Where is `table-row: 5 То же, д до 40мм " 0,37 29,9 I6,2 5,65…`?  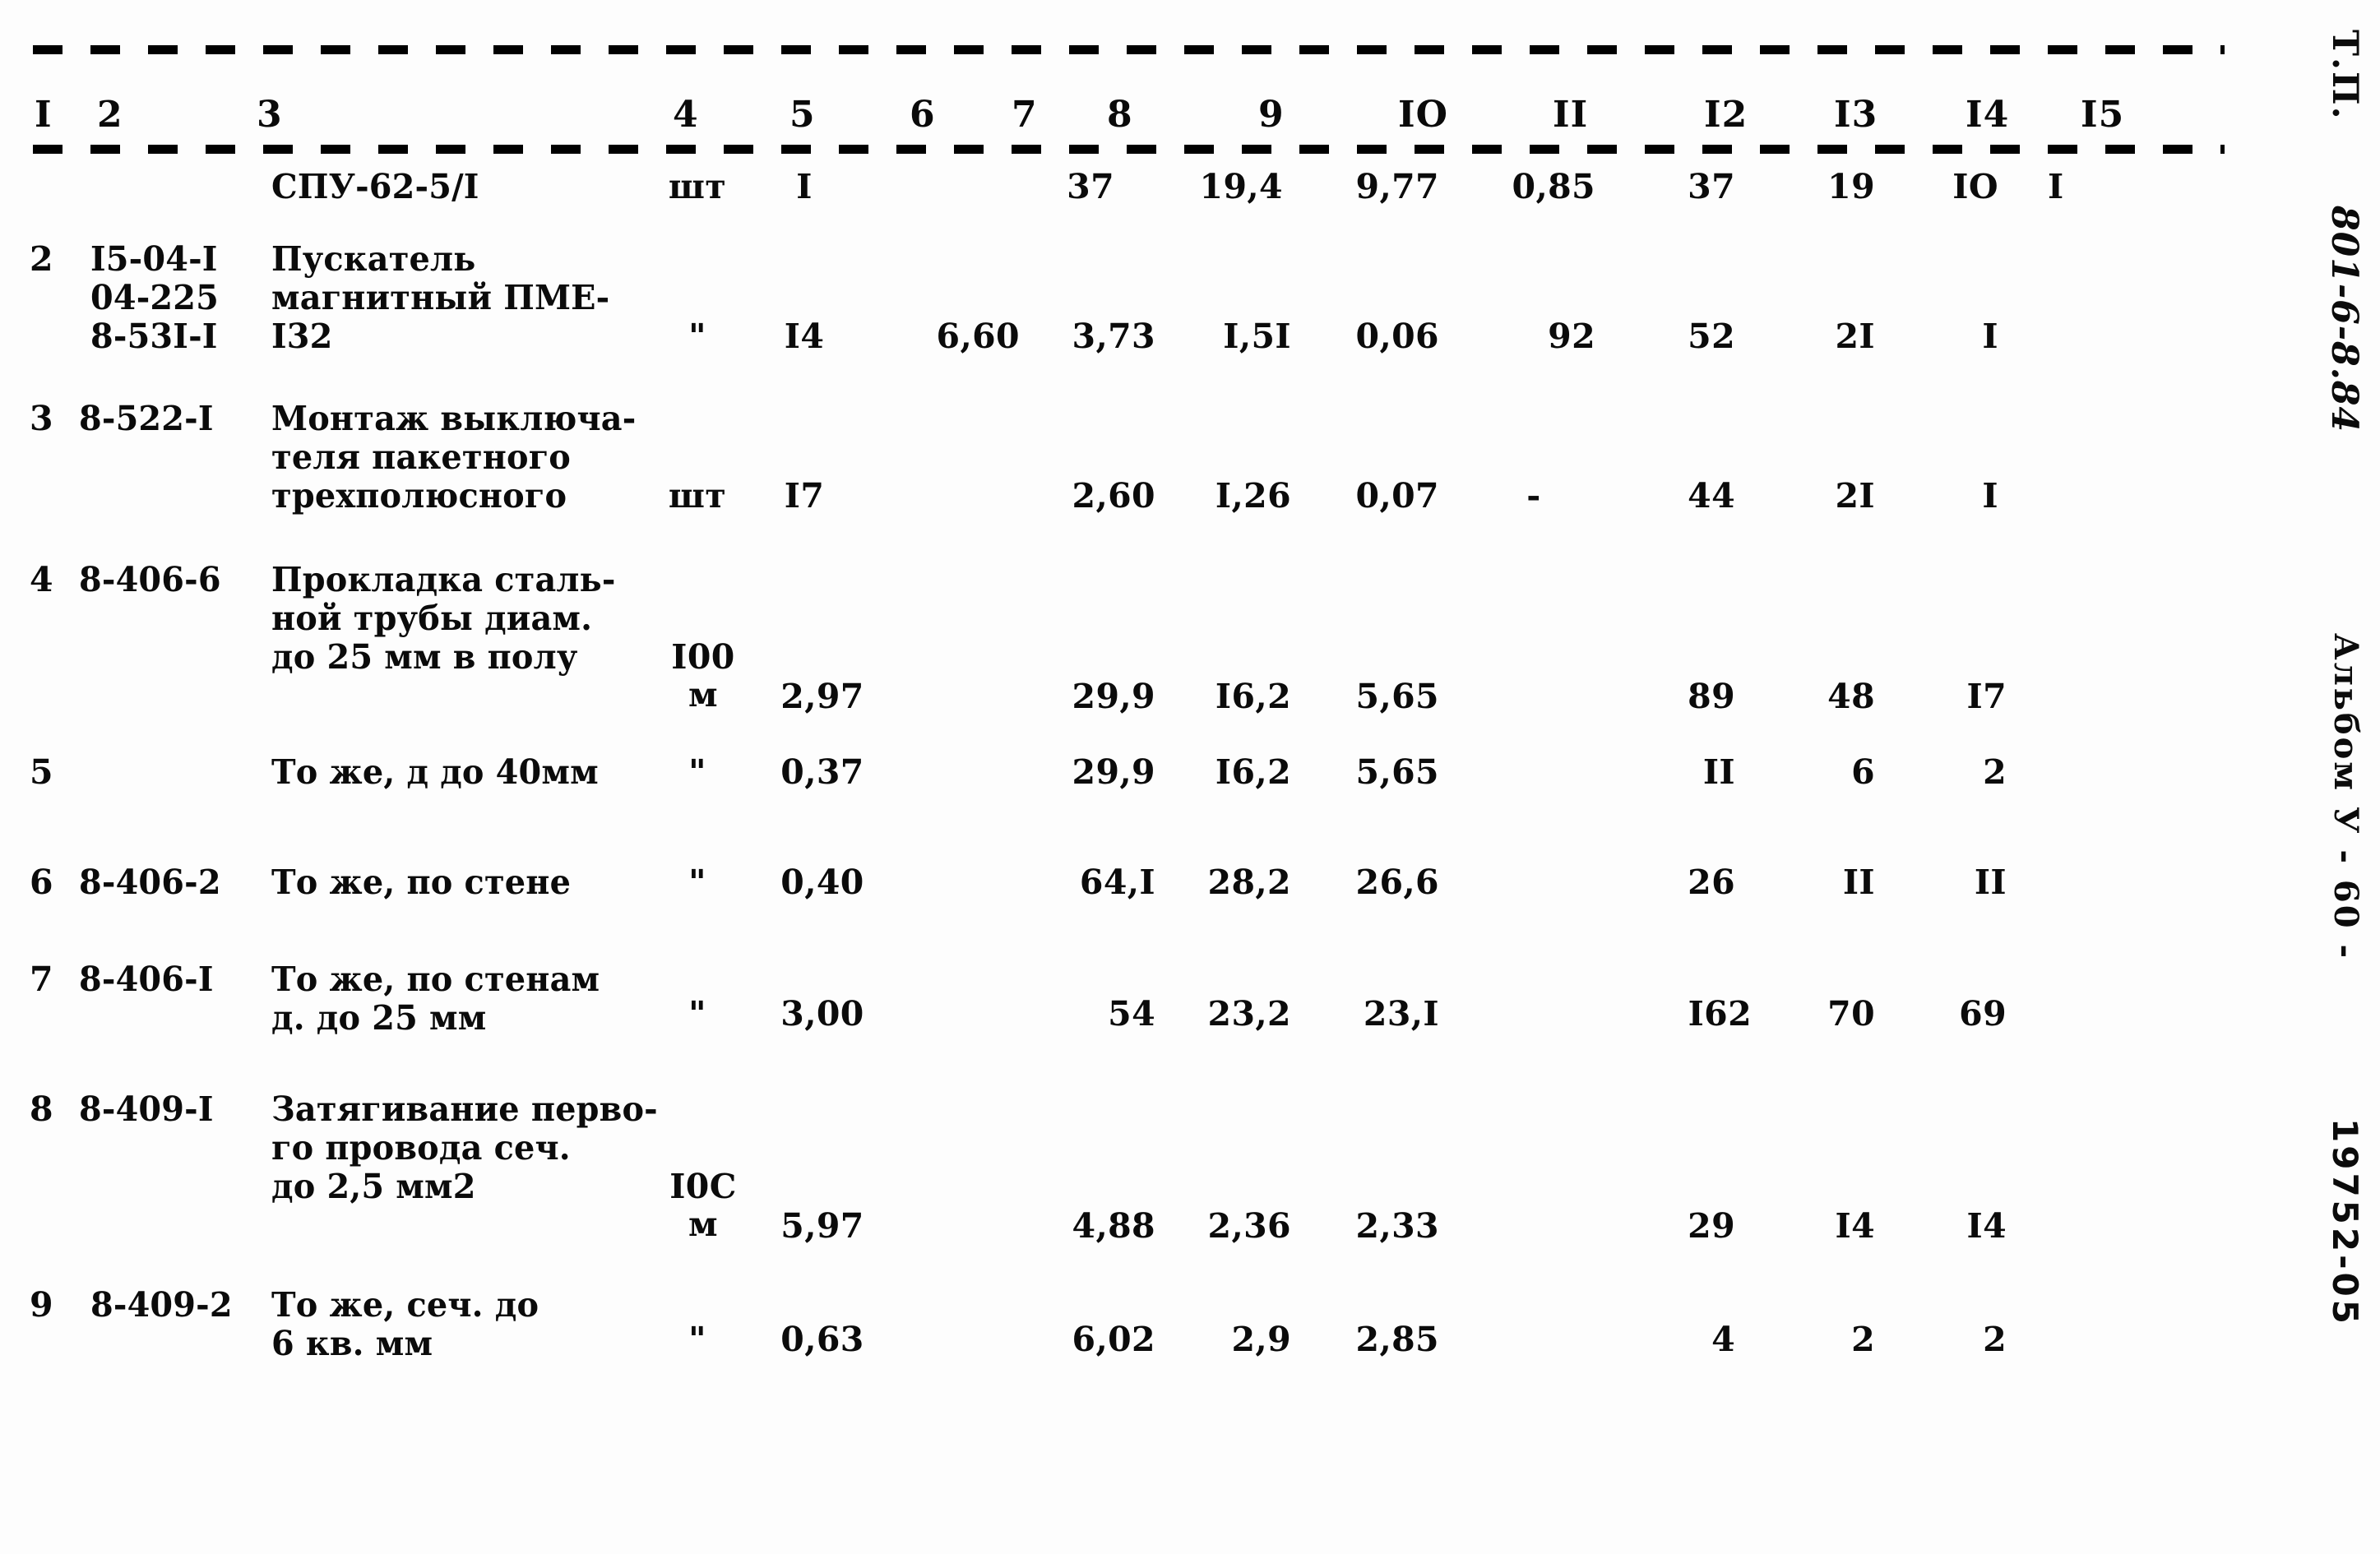
table-row: 5 То же, д до 40мм " 0,37 29,9 I6,2 5,65… is located at coordinates (1118, 794).